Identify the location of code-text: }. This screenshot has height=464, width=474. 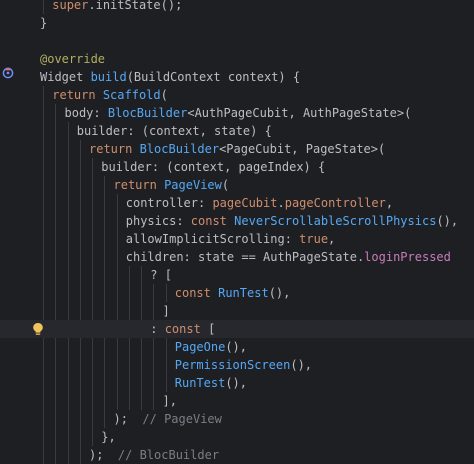
(43, 23).